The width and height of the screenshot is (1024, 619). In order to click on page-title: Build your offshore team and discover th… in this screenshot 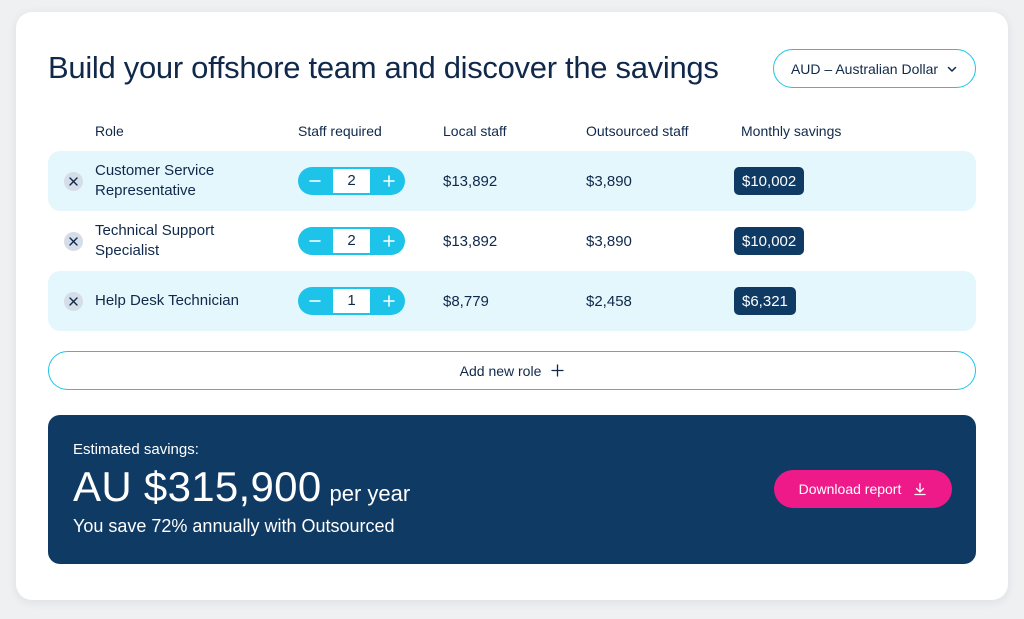, I will do `click(383, 67)`.